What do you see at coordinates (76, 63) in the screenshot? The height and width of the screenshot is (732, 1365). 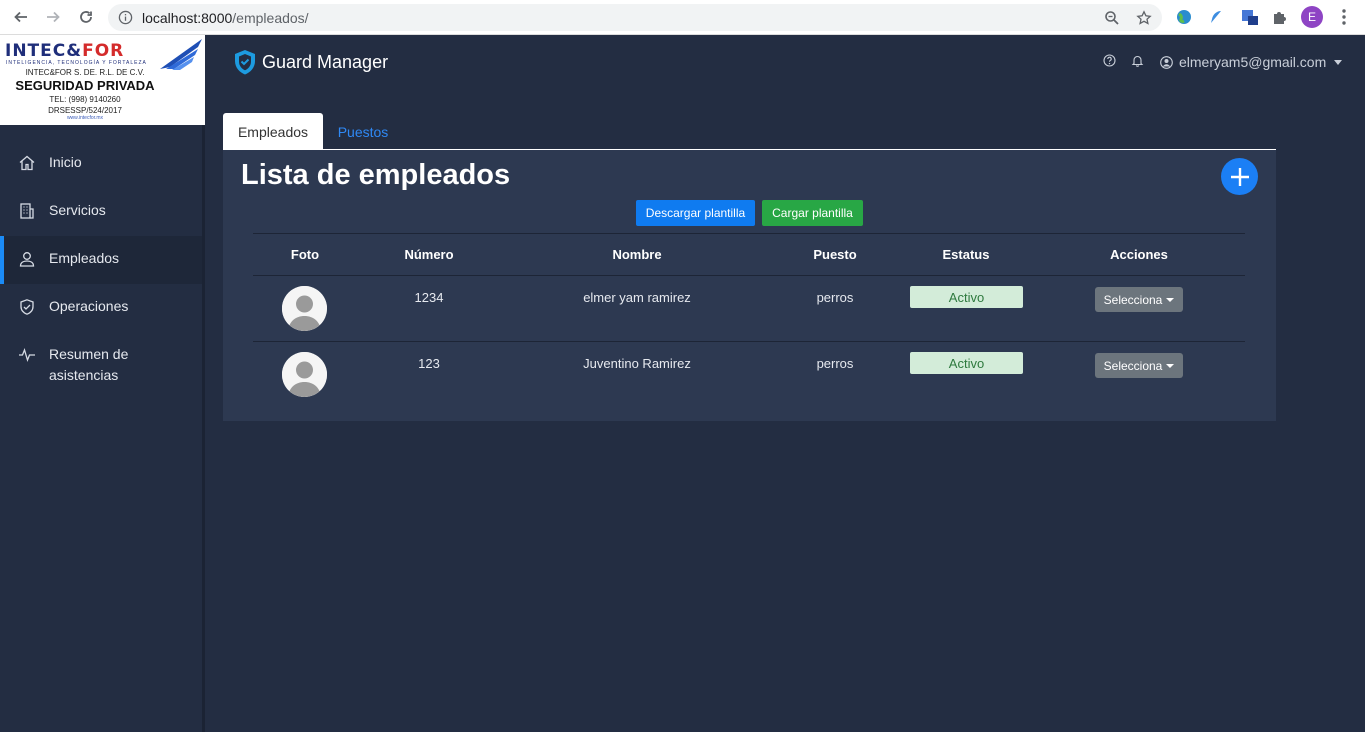 I see `logo-tagline: INTELIGENCIA, TECNOLOGÍA Y FORTALEZA` at bounding box center [76, 63].